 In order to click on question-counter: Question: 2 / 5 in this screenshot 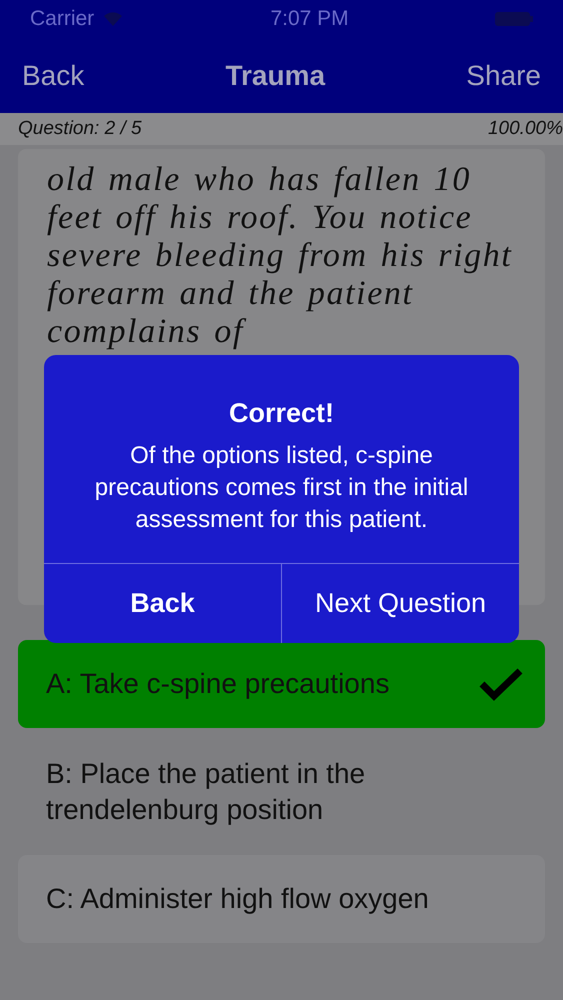, I will do `click(80, 128)`.